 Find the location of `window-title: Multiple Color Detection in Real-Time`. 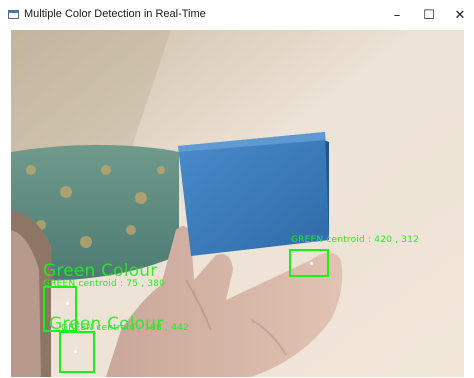

window-title: Multiple Color Detection in Real-Time is located at coordinates (115, 14).